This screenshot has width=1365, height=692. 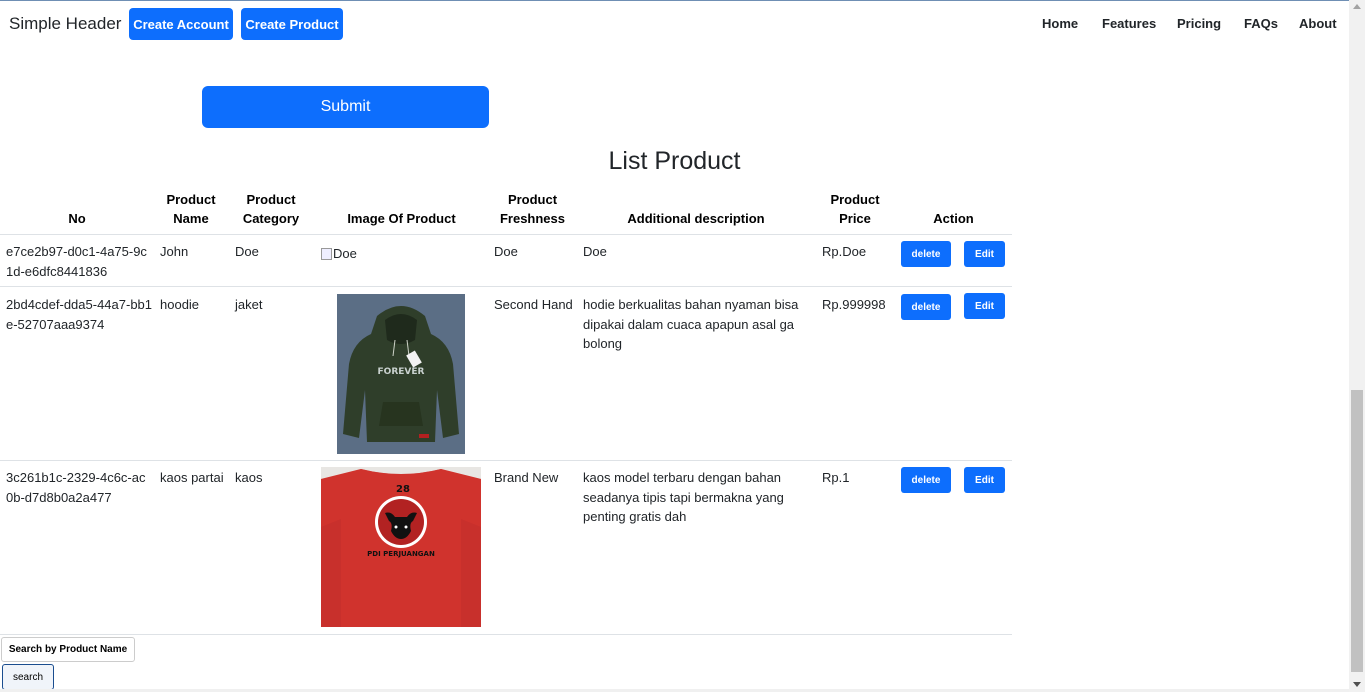 What do you see at coordinates (180, 304) in the screenshot?
I see `row-name: hoodie` at bounding box center [180, 304].